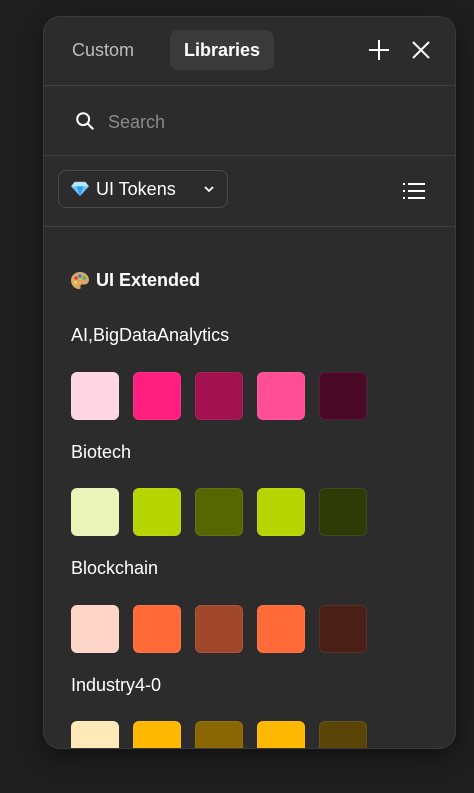  What do you see at coordinates (379, 50) in the screenshot?
I see `plus-icon` at bounding box center [379, 50].